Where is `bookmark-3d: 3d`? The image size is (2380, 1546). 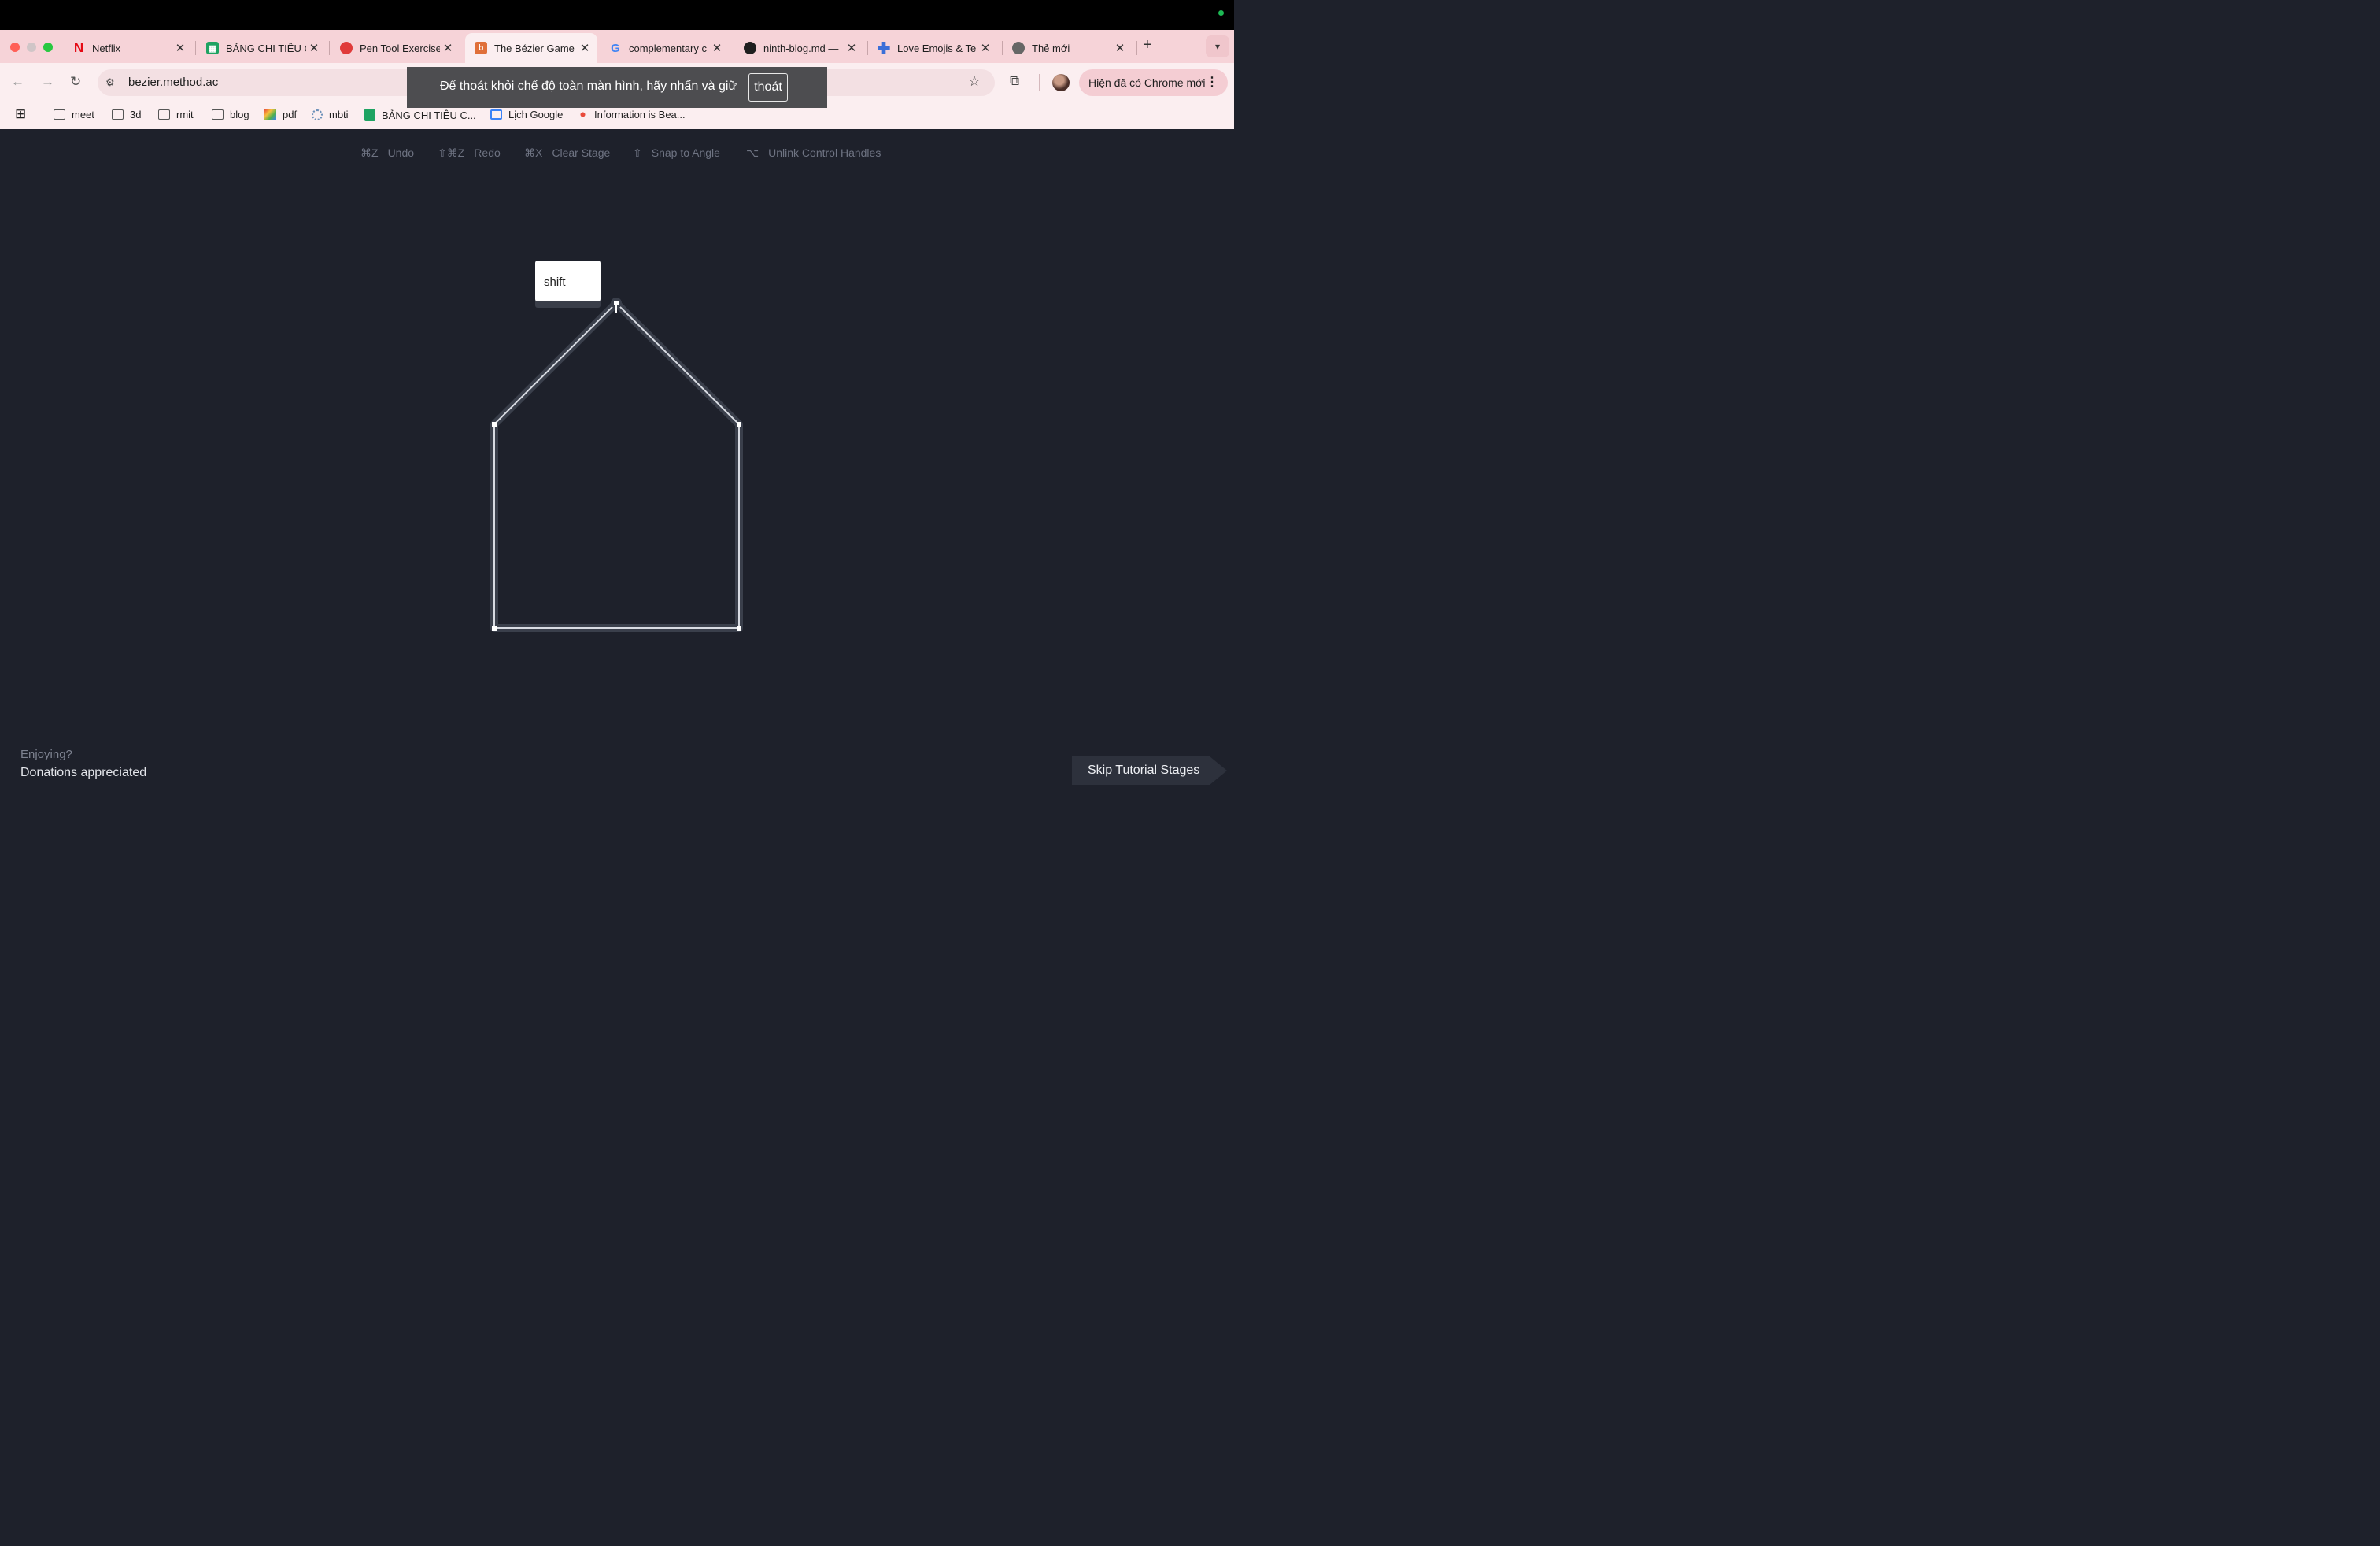 bookmark-3d: 3d is located at coordinates (126, 114).